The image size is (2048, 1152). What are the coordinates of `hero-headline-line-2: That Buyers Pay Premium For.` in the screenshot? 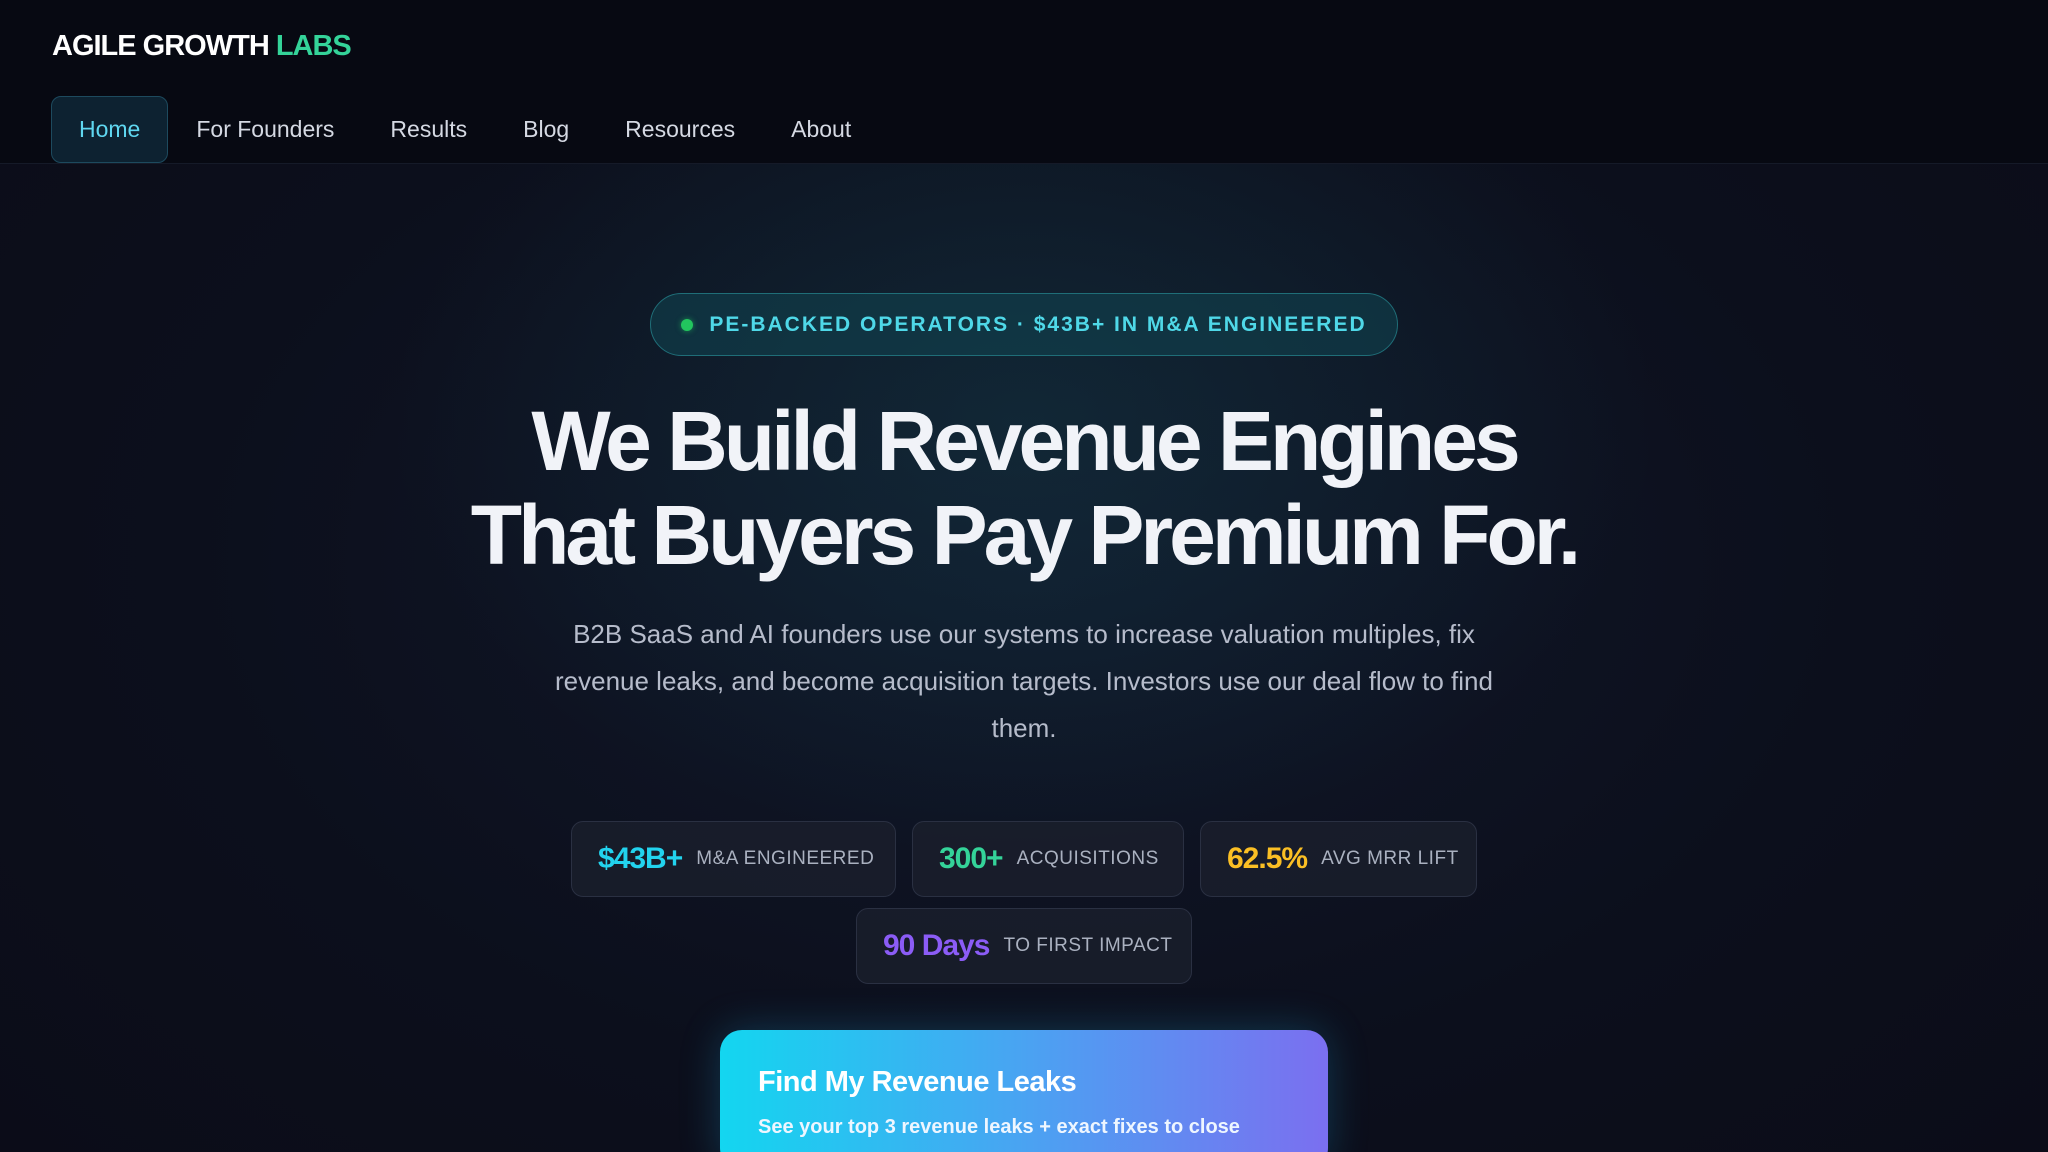 It's located at (1025, 535).